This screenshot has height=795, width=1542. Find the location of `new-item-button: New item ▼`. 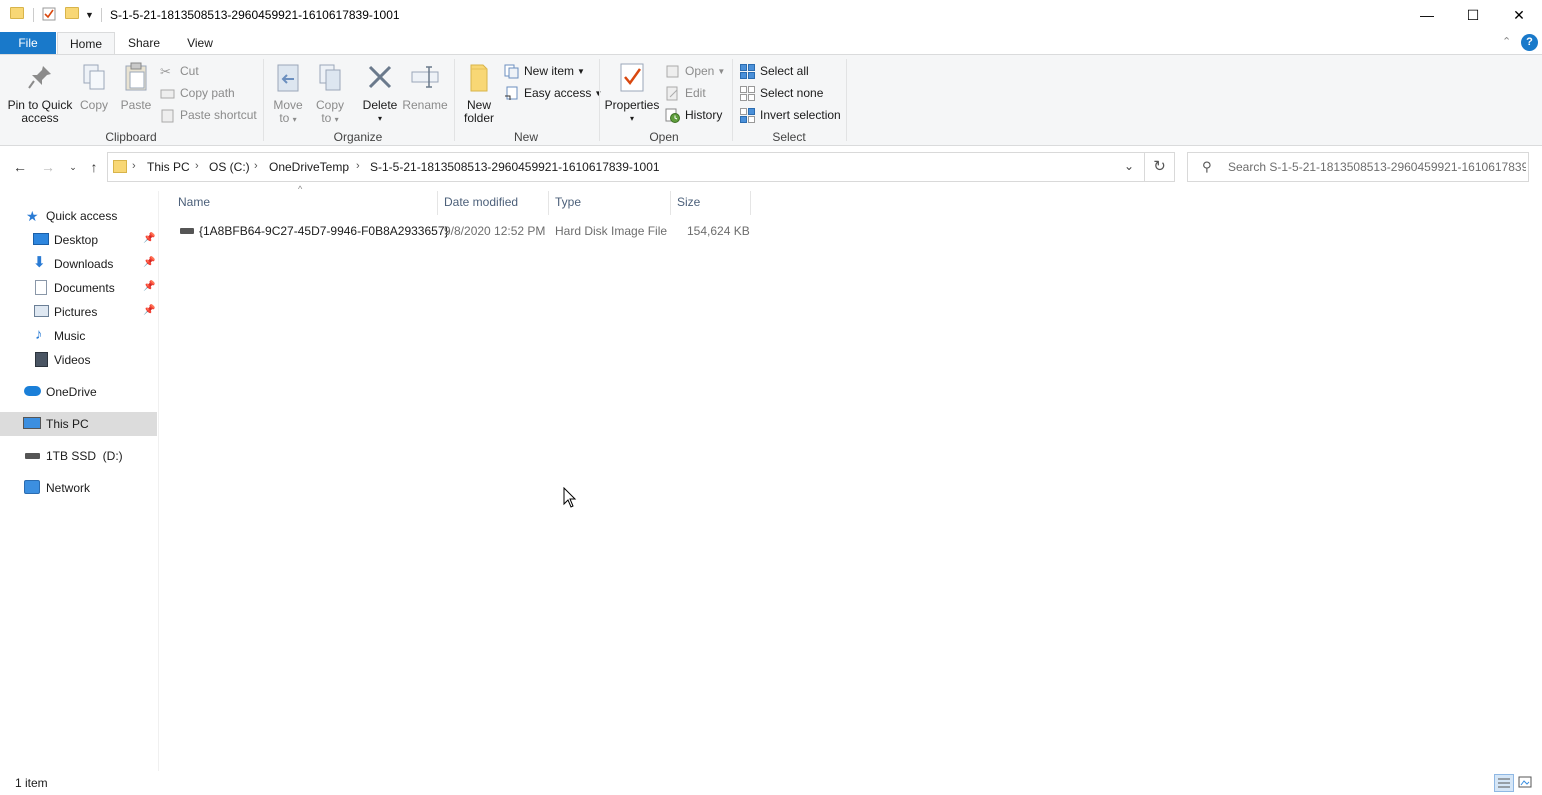

new-item-button: New item ▼ is located at coordinates (544, 71).